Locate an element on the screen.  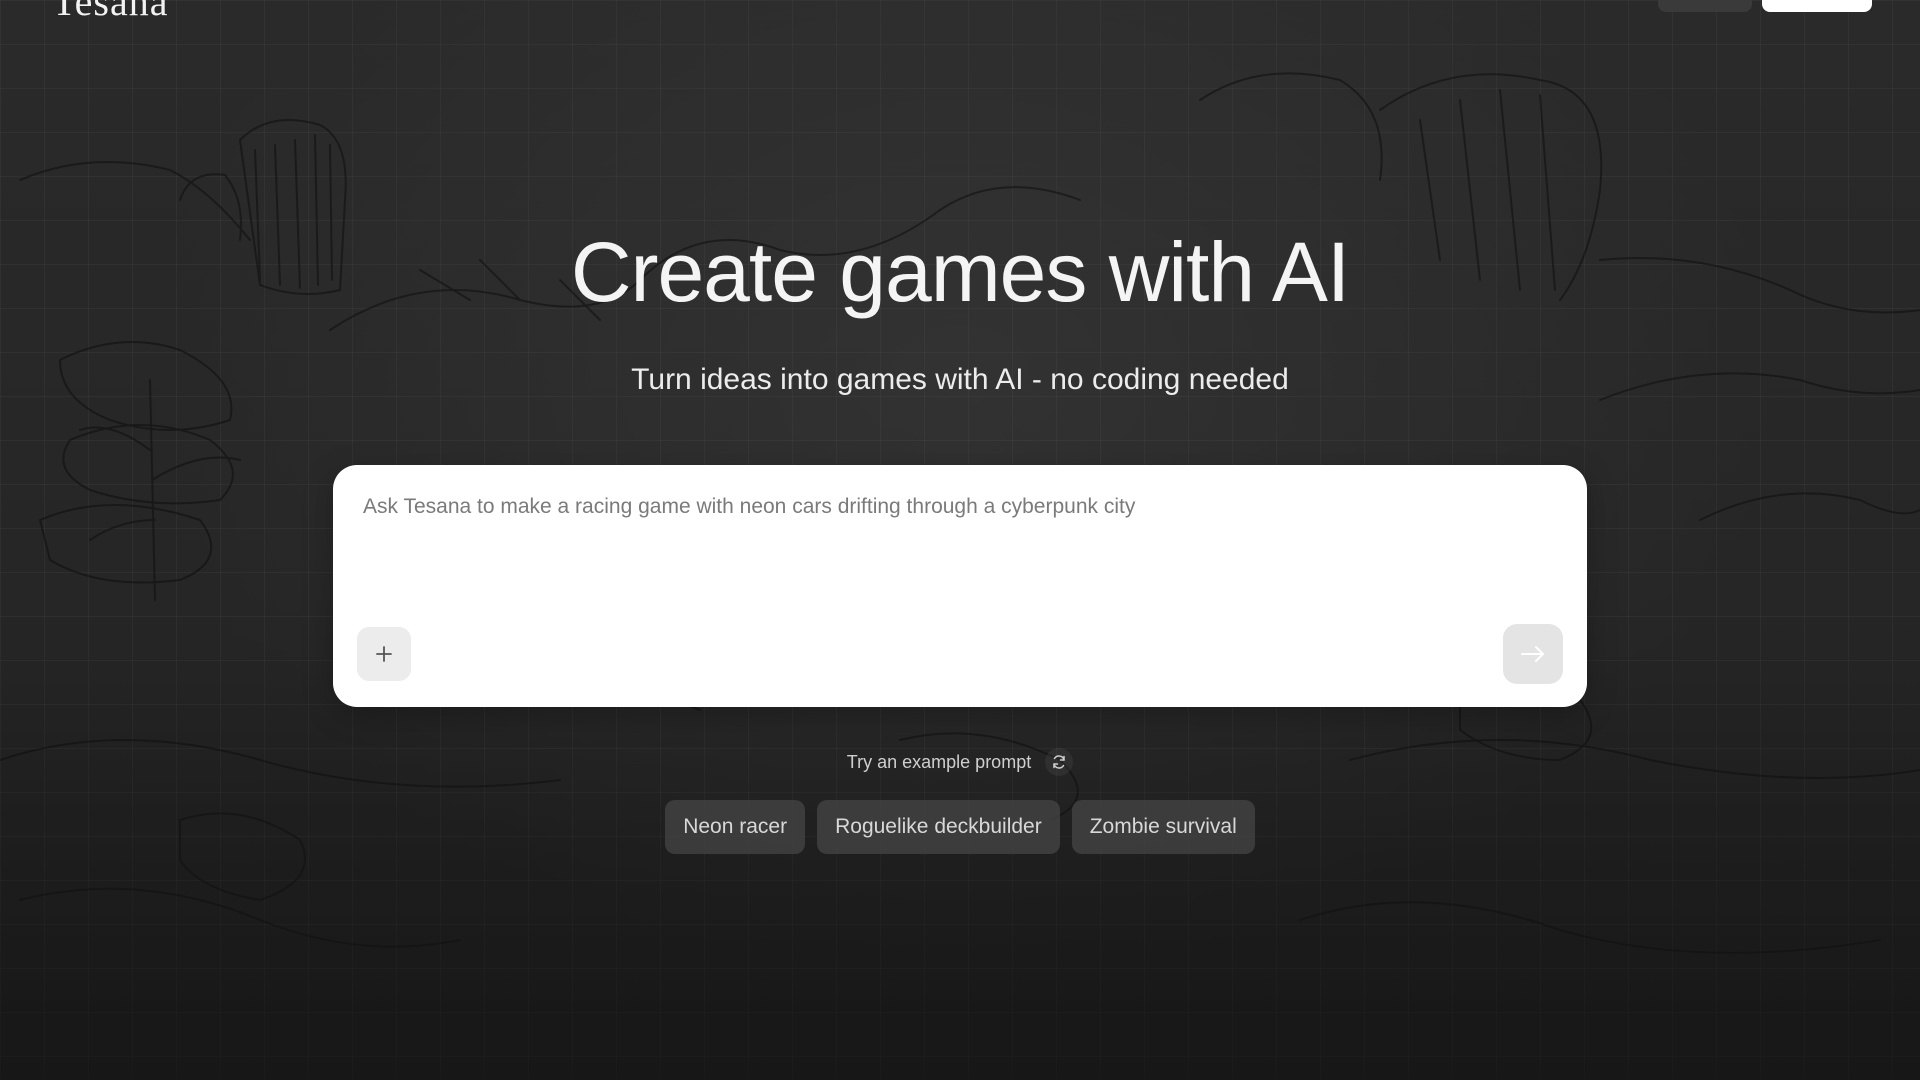
example-chip-roguelike-deckbuilder: Roguelike deckbuilder is located at coordinates (938, 827).